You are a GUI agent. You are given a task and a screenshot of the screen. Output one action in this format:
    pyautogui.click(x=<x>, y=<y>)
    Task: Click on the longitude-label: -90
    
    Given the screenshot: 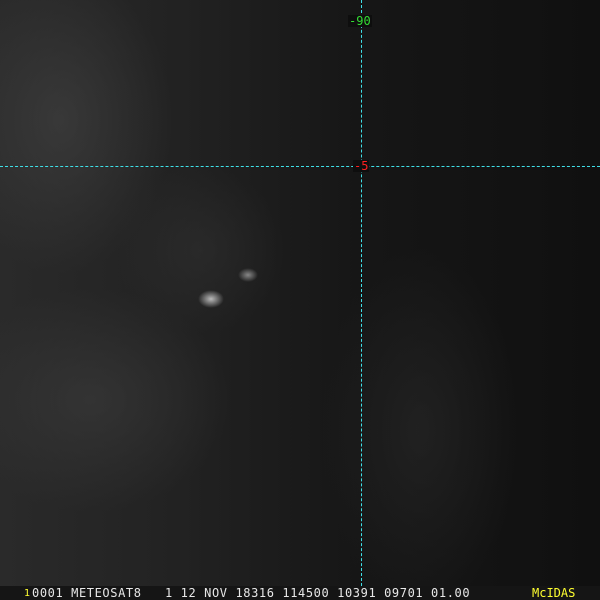 What is the action you would take?
    pyautogui.click(x=360, y=21)
    